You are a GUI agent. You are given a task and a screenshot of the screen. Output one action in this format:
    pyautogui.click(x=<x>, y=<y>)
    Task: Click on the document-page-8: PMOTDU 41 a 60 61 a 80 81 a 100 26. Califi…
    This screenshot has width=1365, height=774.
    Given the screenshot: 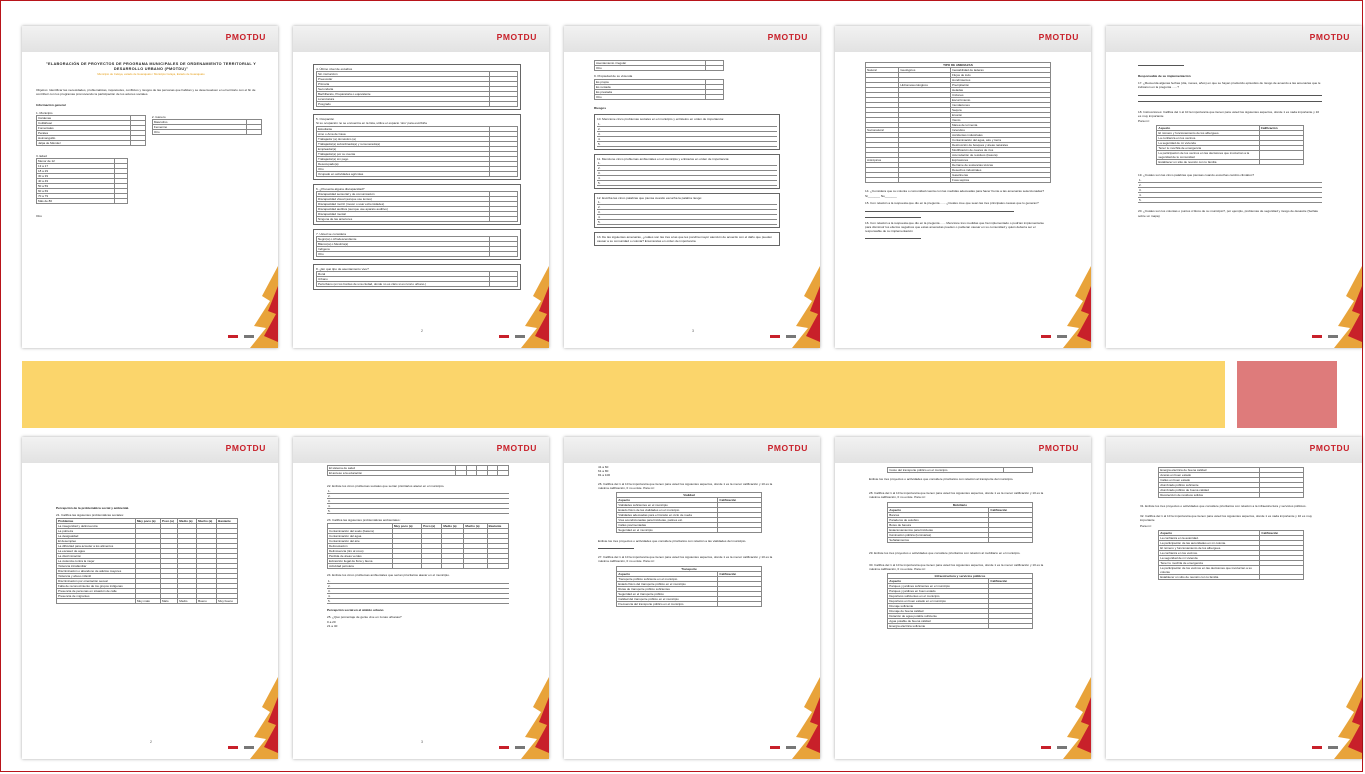 What is the action you would take?
    pyautogui.click(x=692, y=598)
    